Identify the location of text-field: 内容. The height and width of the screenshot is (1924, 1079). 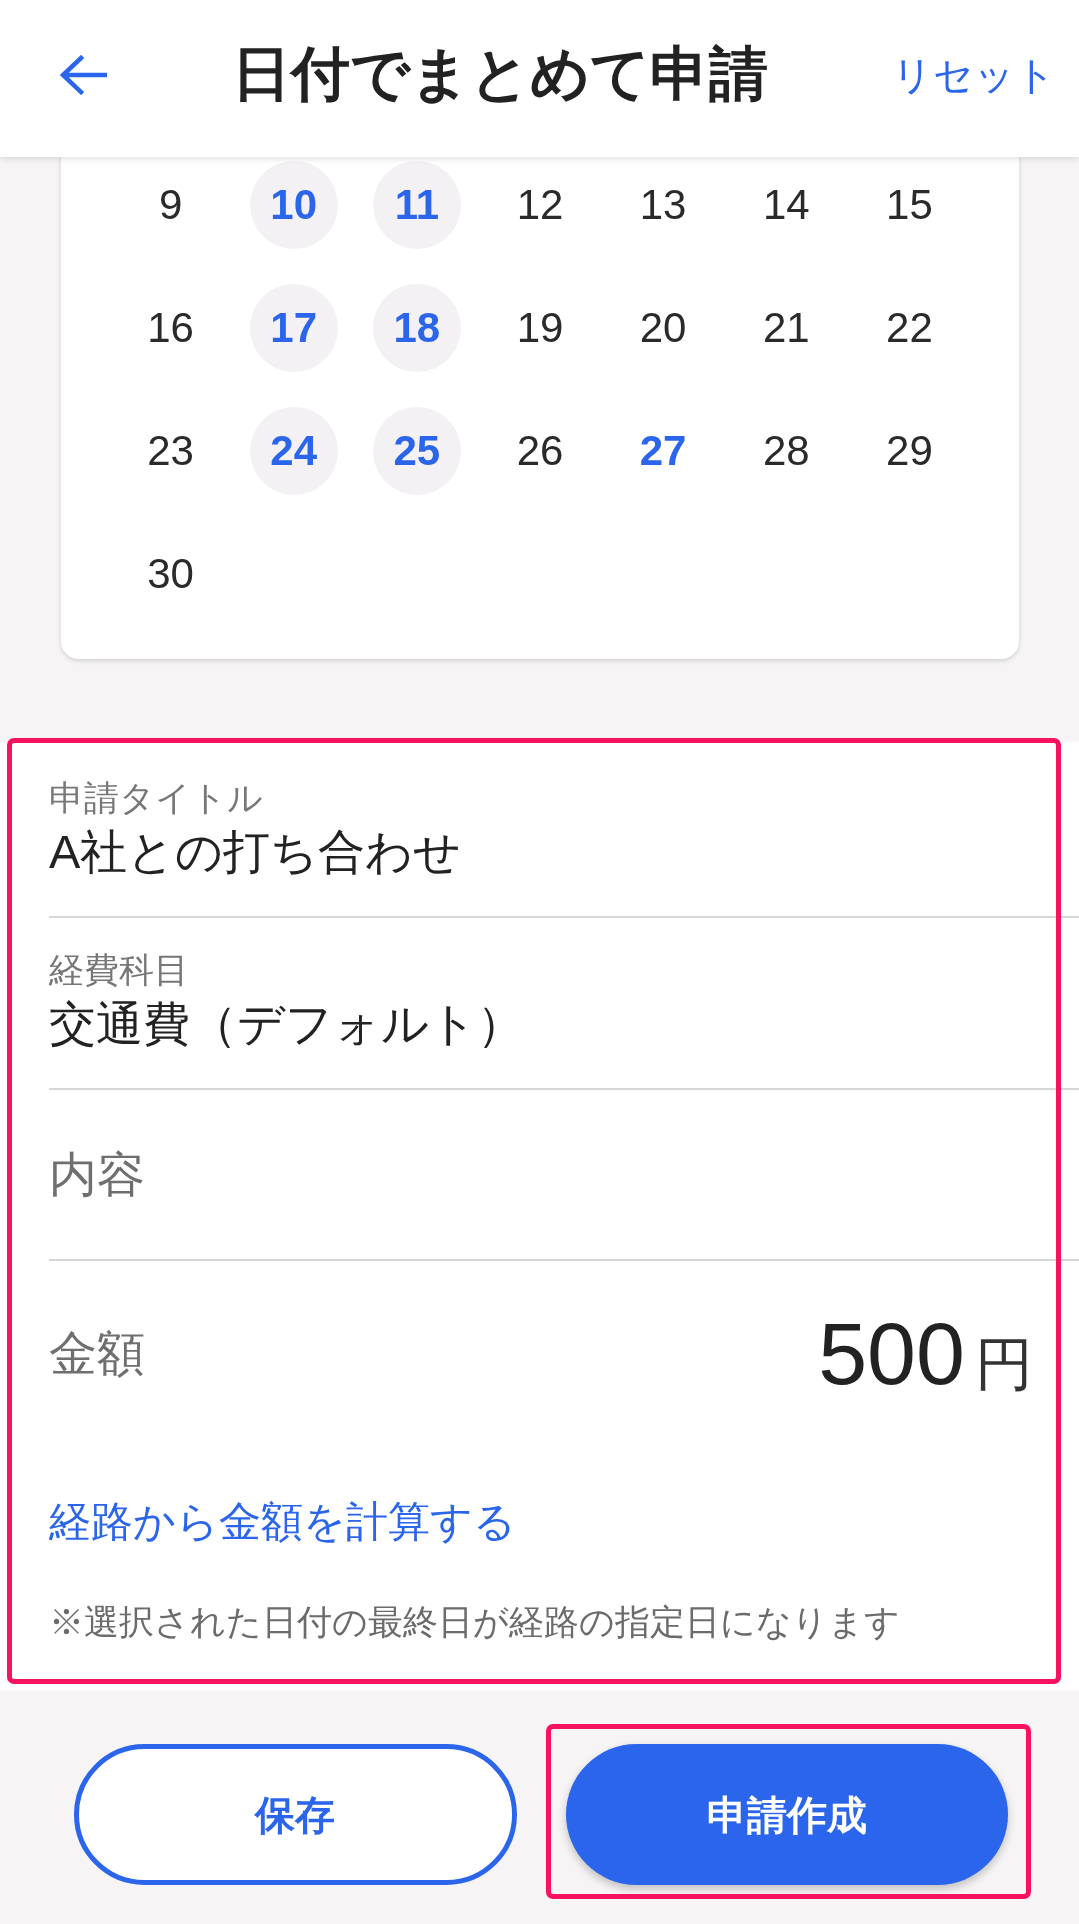
(499, 1174).